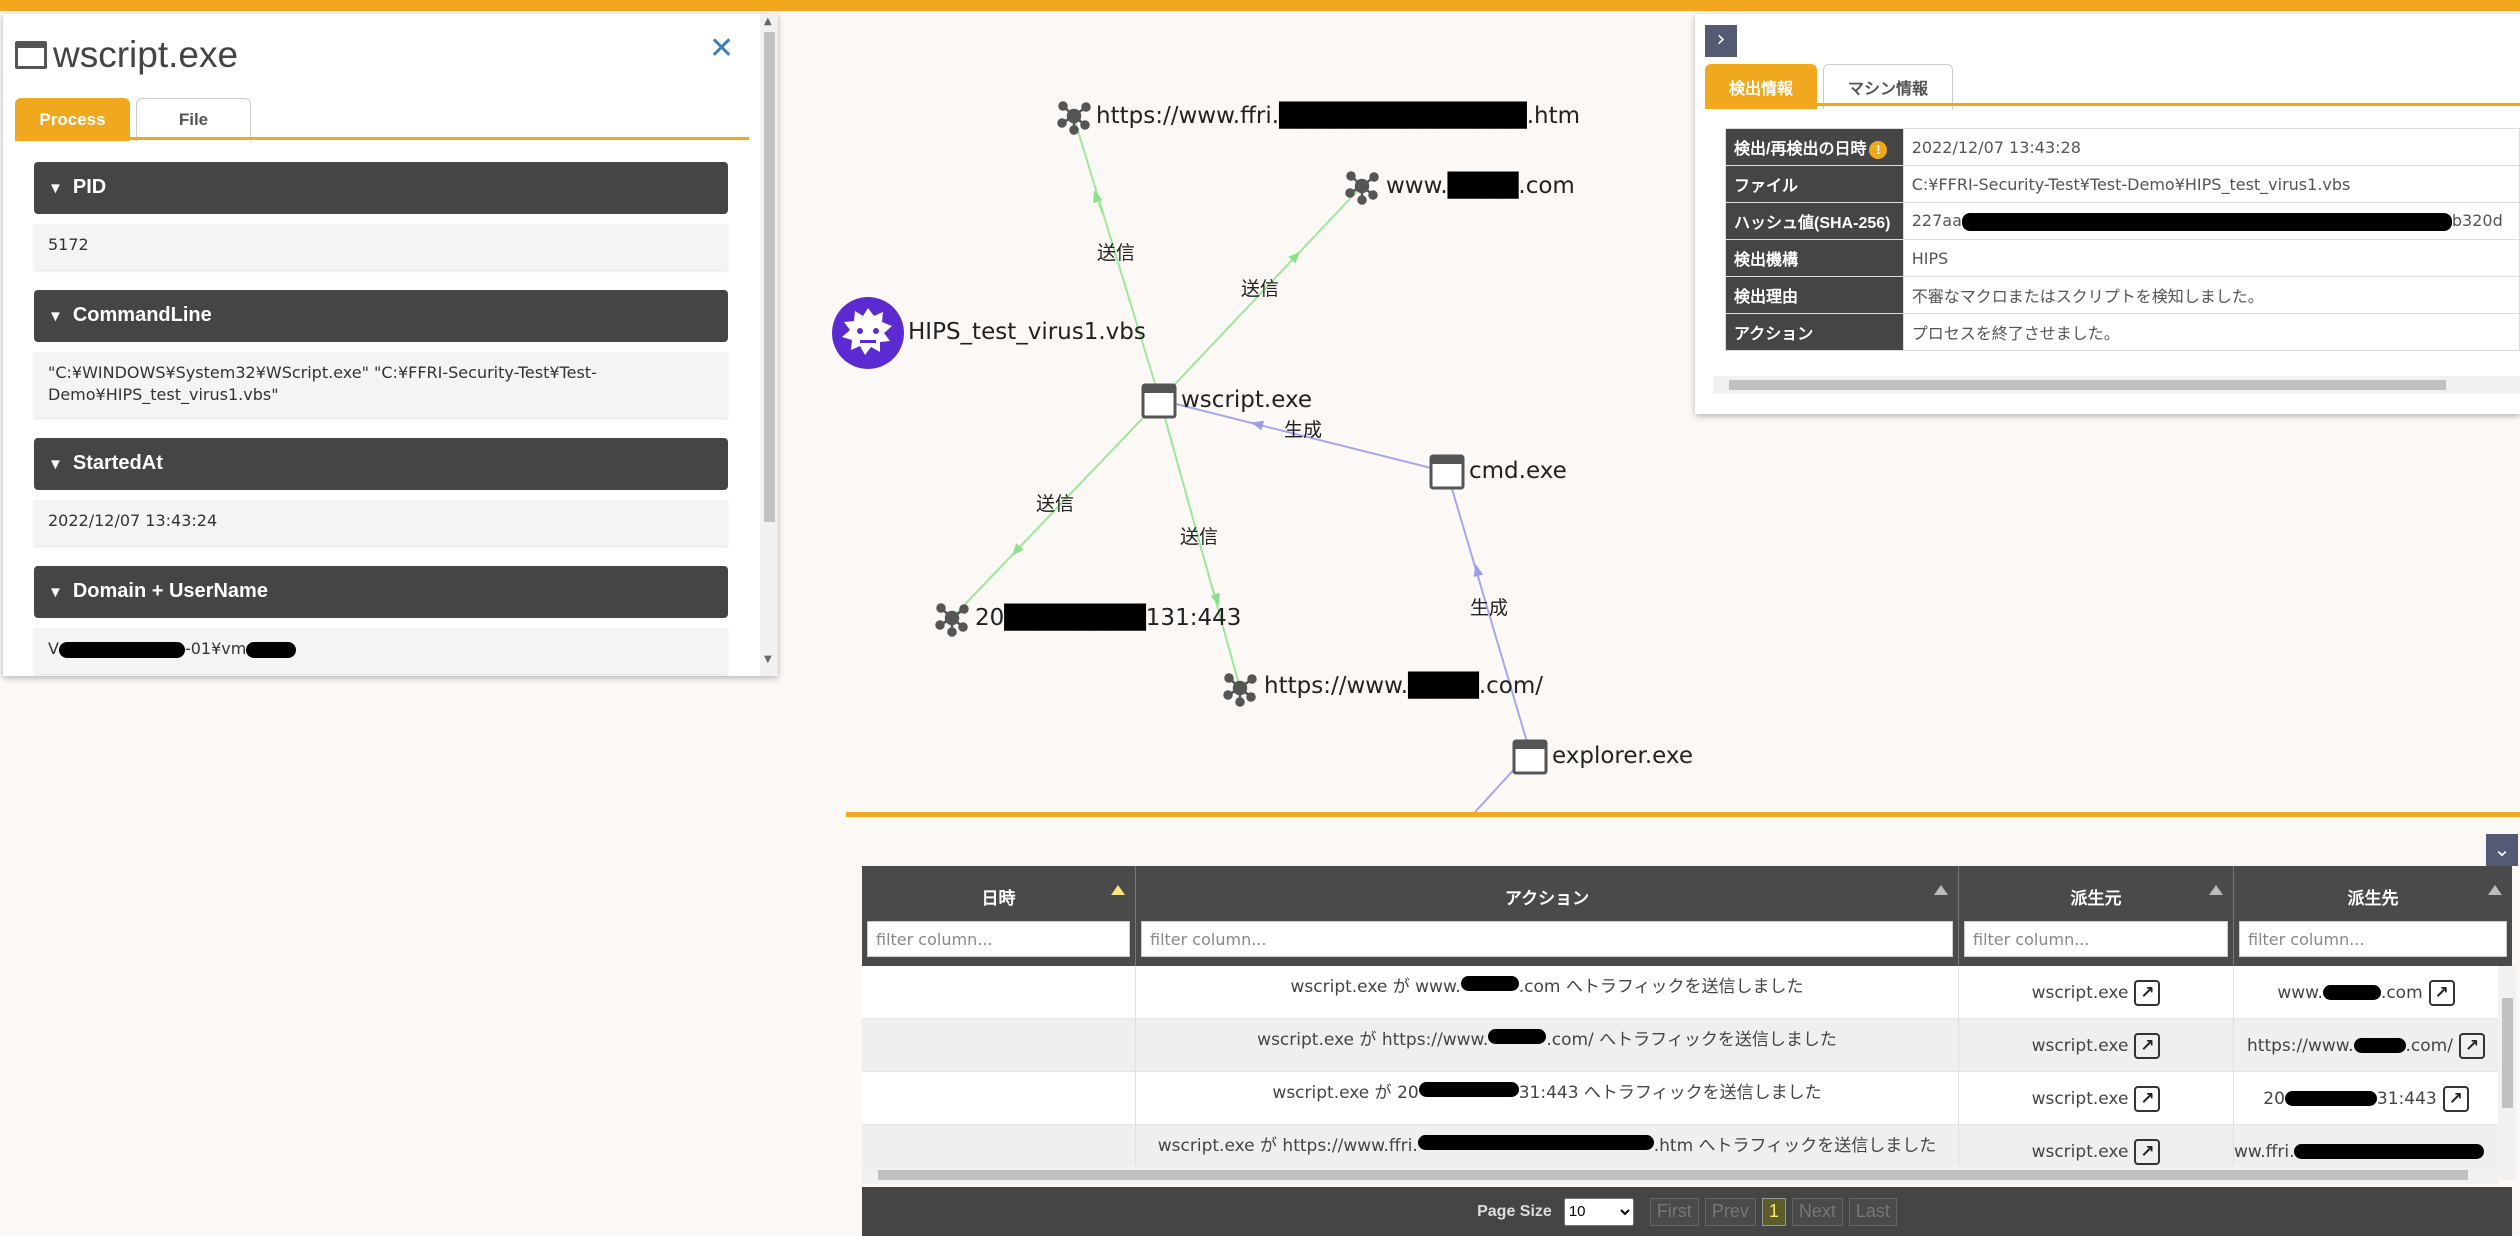 This screenshot has width=2520, height=1236. What do you see at coordinates (1480, 185) in the screenshot?
I see `svg-text: www.████.com` at bounding box center [1480, 185].